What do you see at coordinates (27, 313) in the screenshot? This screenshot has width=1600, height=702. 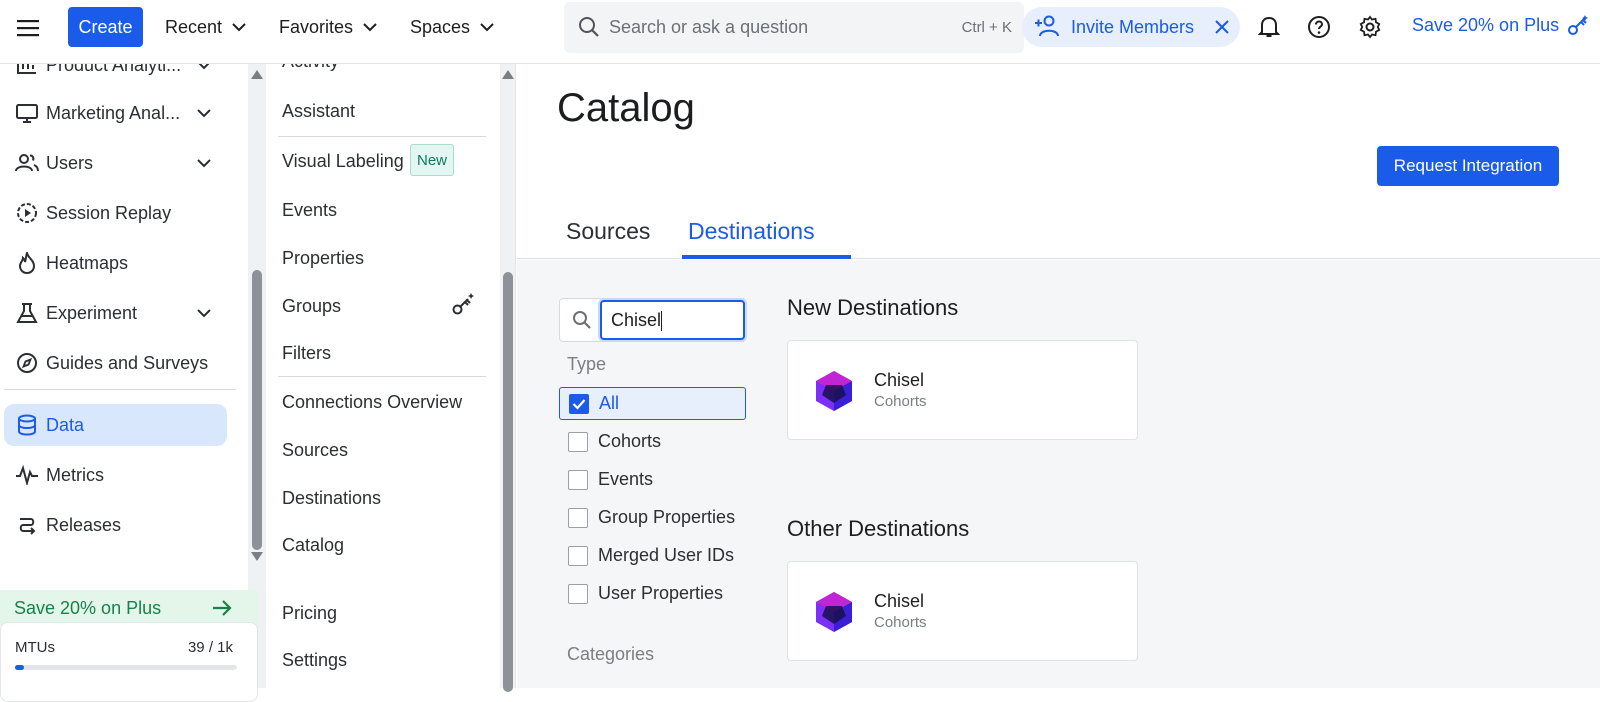 I see `flask-icon` at bounding box center [27, 313].